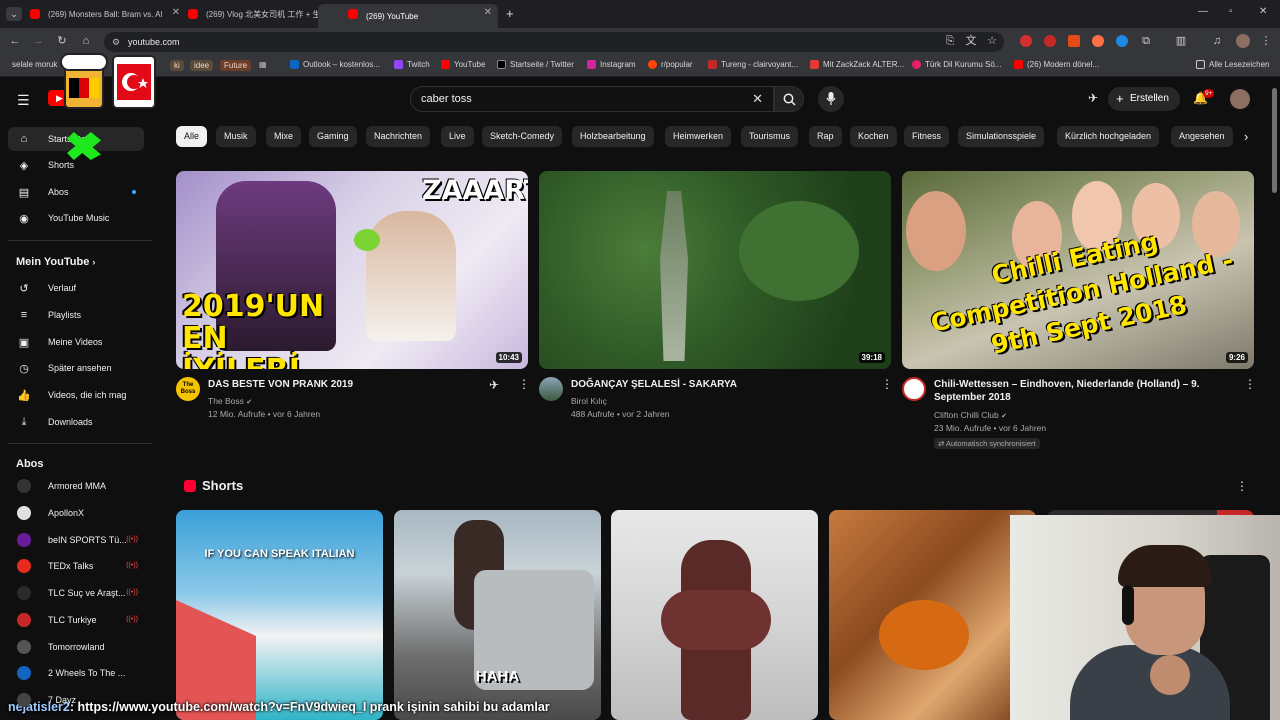 The image size is (1280, 720). Describe the element at coordinates (398, 136) in the screenshot. I see `filter-chip: Nachrichten` at that location.